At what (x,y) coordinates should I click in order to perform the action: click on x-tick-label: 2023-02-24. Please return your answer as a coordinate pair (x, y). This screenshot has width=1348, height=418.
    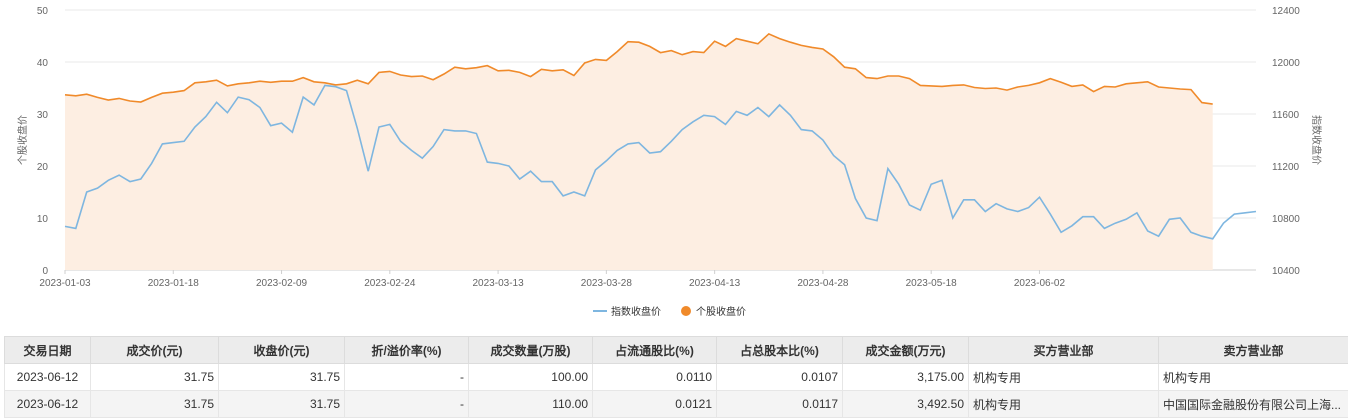
    Looking at the image, I should click on (390, 283).